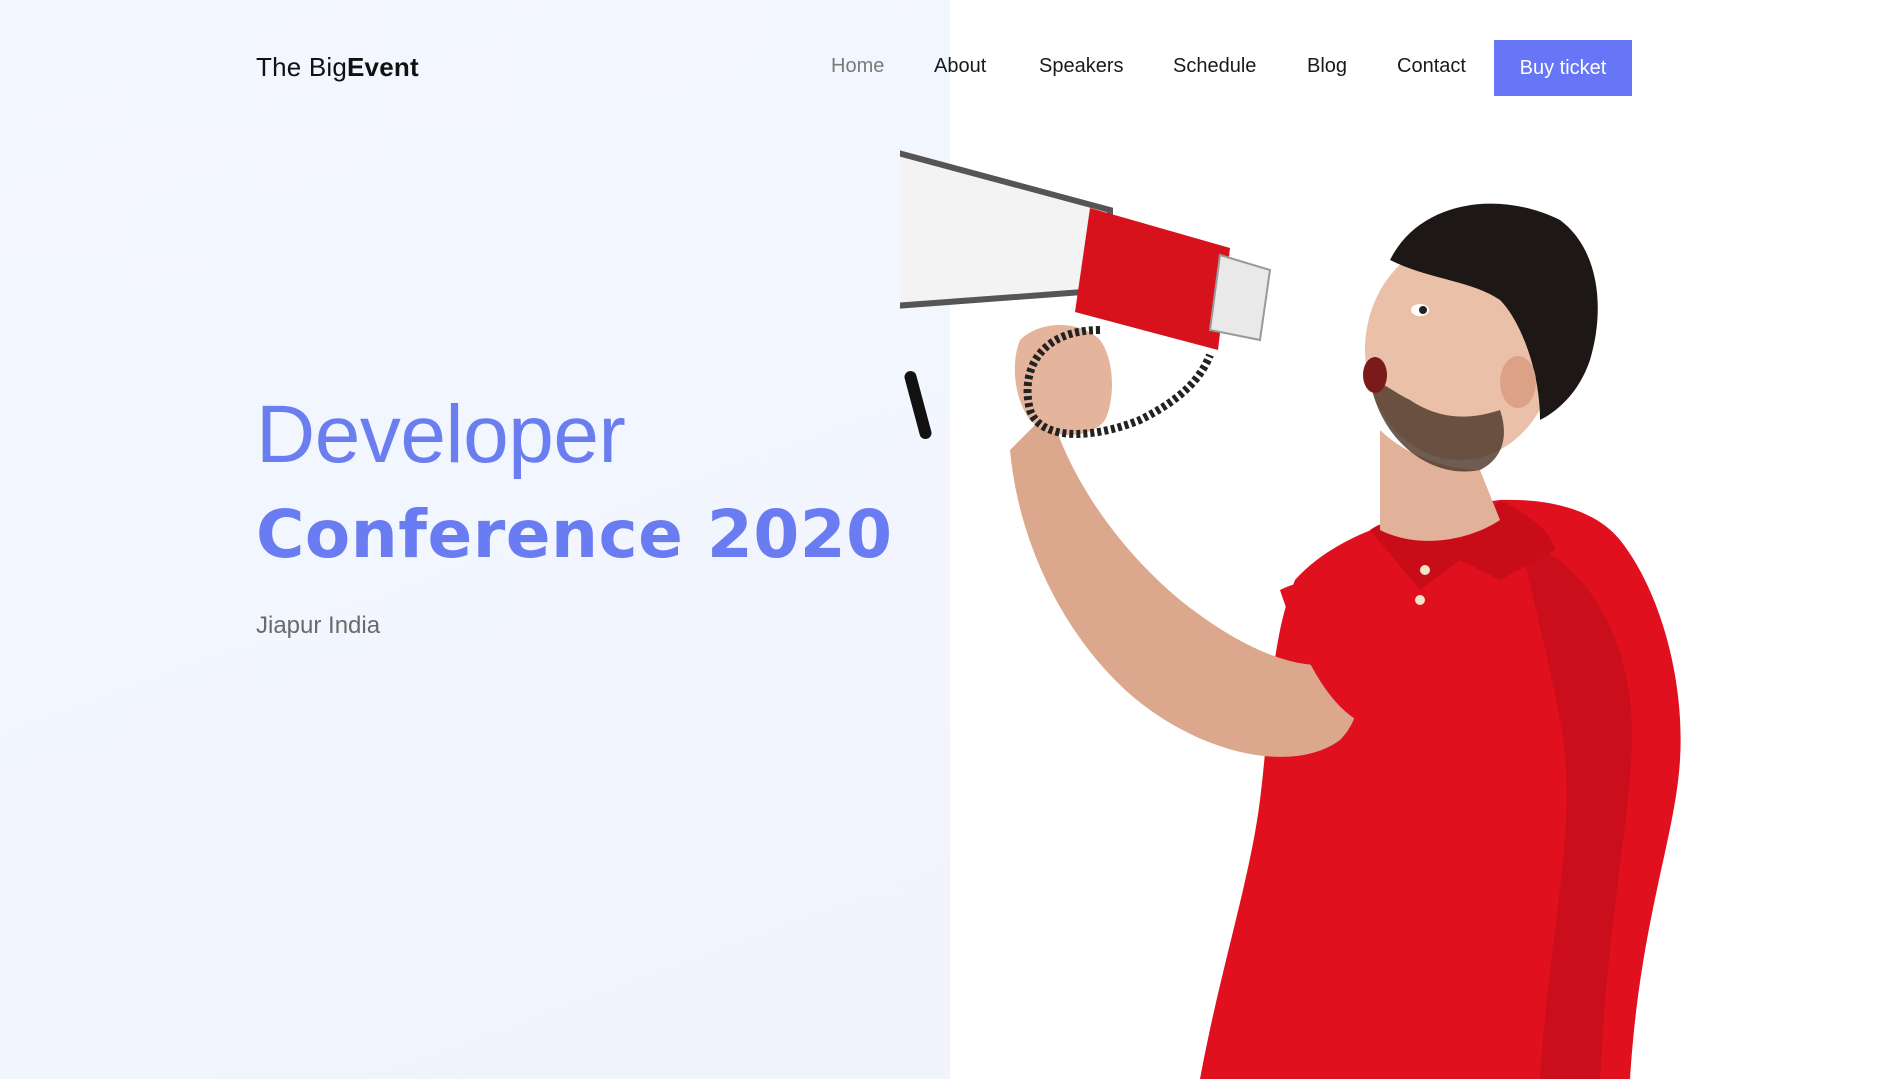  Describe the element at coordinates (1063, 380) in the screenshot. I see `hand` at that location.